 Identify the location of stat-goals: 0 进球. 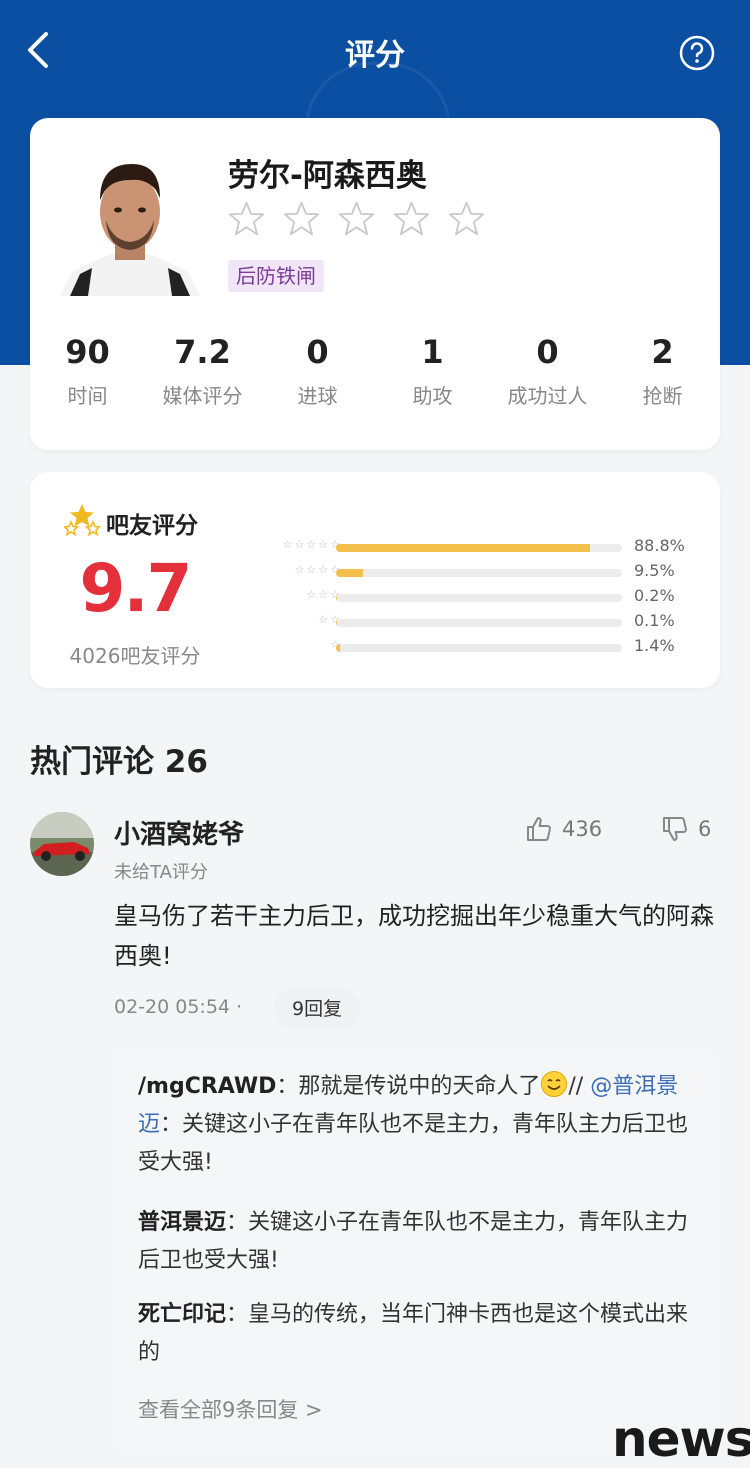
(317, 369).